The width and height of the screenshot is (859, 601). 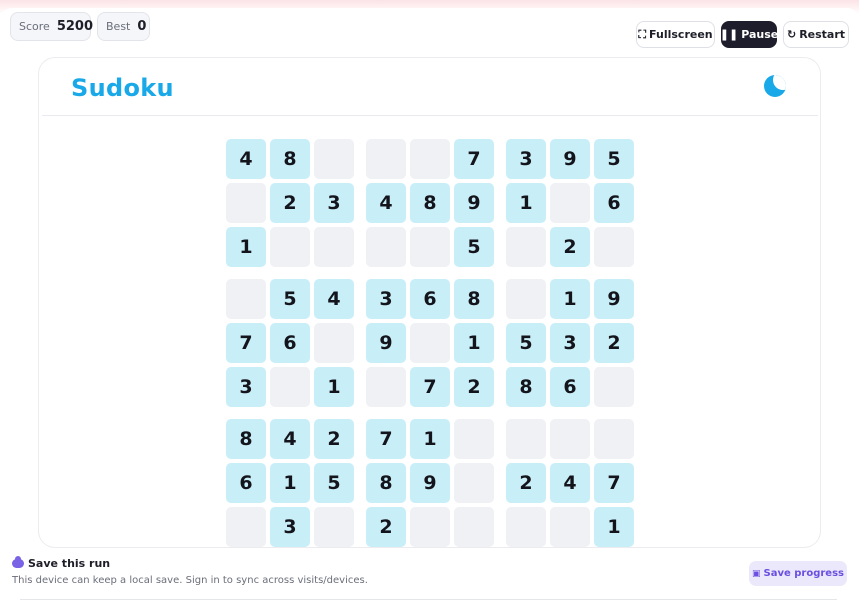 What do you see at coordinates (570, 203) in the screenshot?
I see `sudoku-cell-r2-c8` at bounding box center [570, 203].